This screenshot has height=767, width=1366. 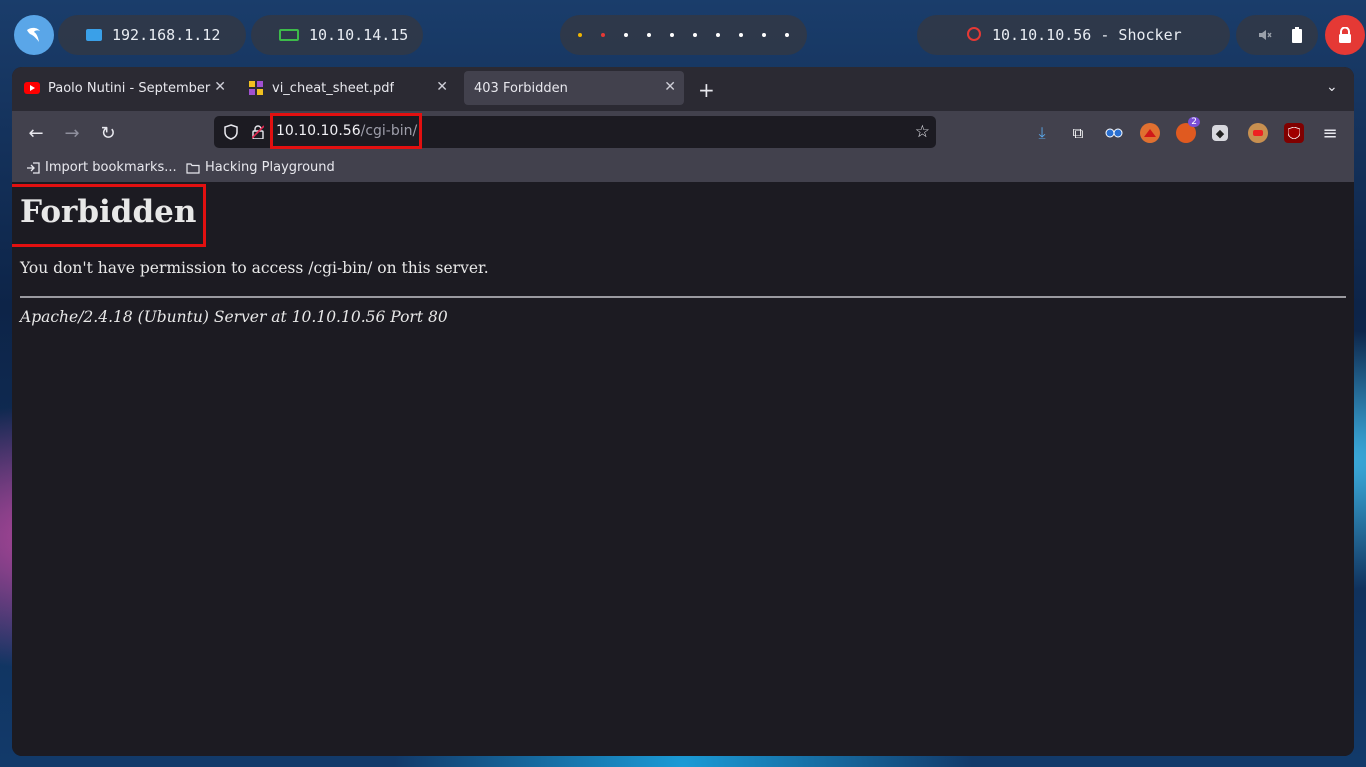 I want to click on import-icon, so click(x=33, y=167).